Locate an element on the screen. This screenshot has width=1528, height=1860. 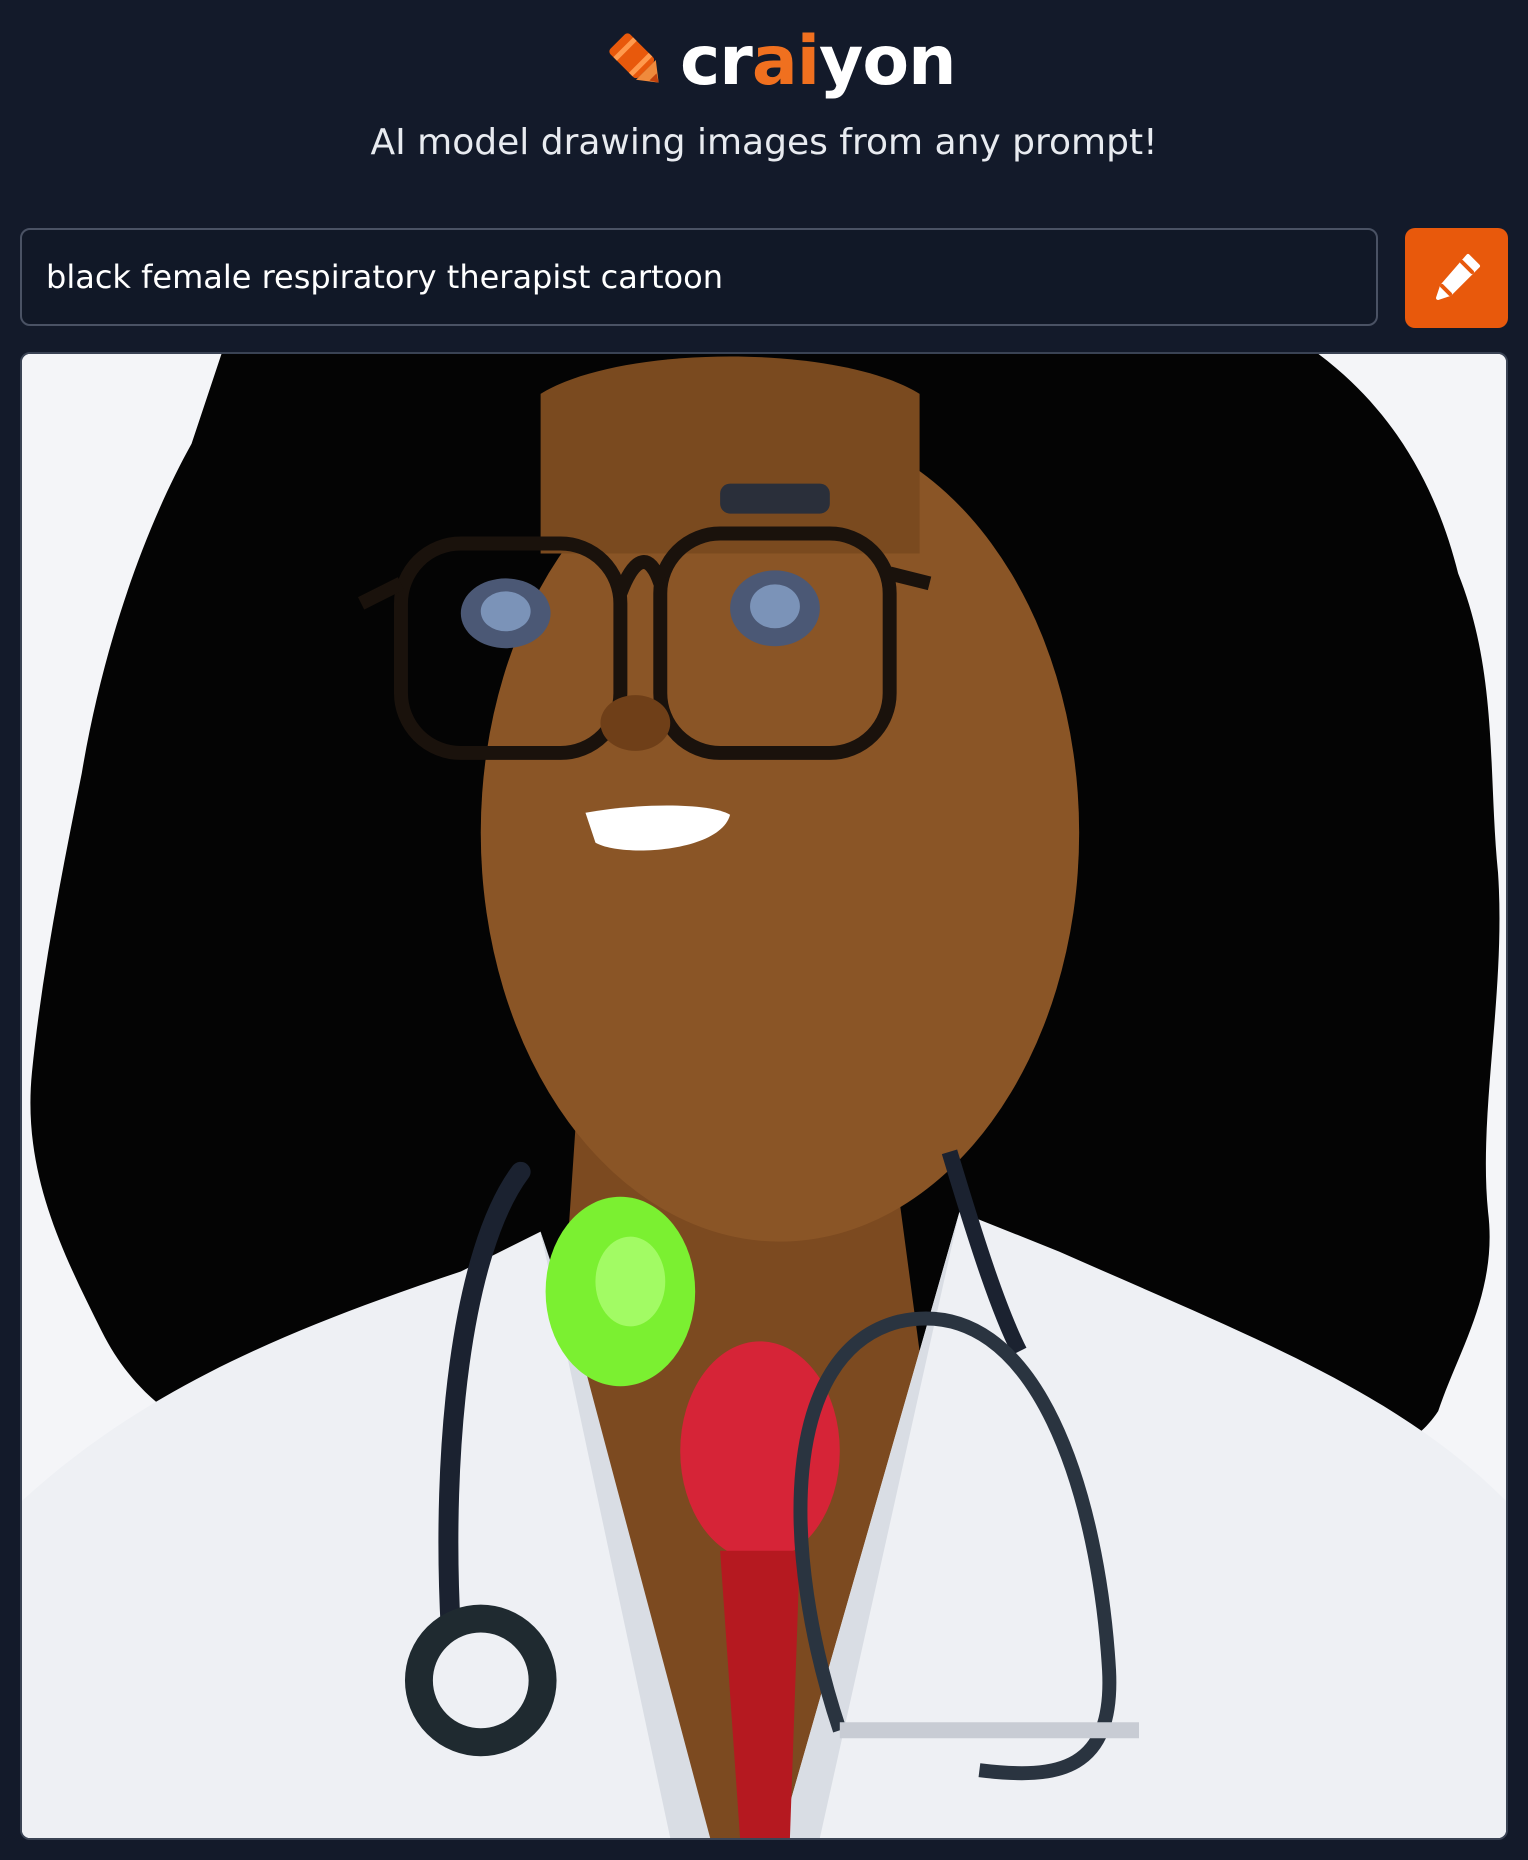
brand-ai: ai is located at coordinates (785, 61).